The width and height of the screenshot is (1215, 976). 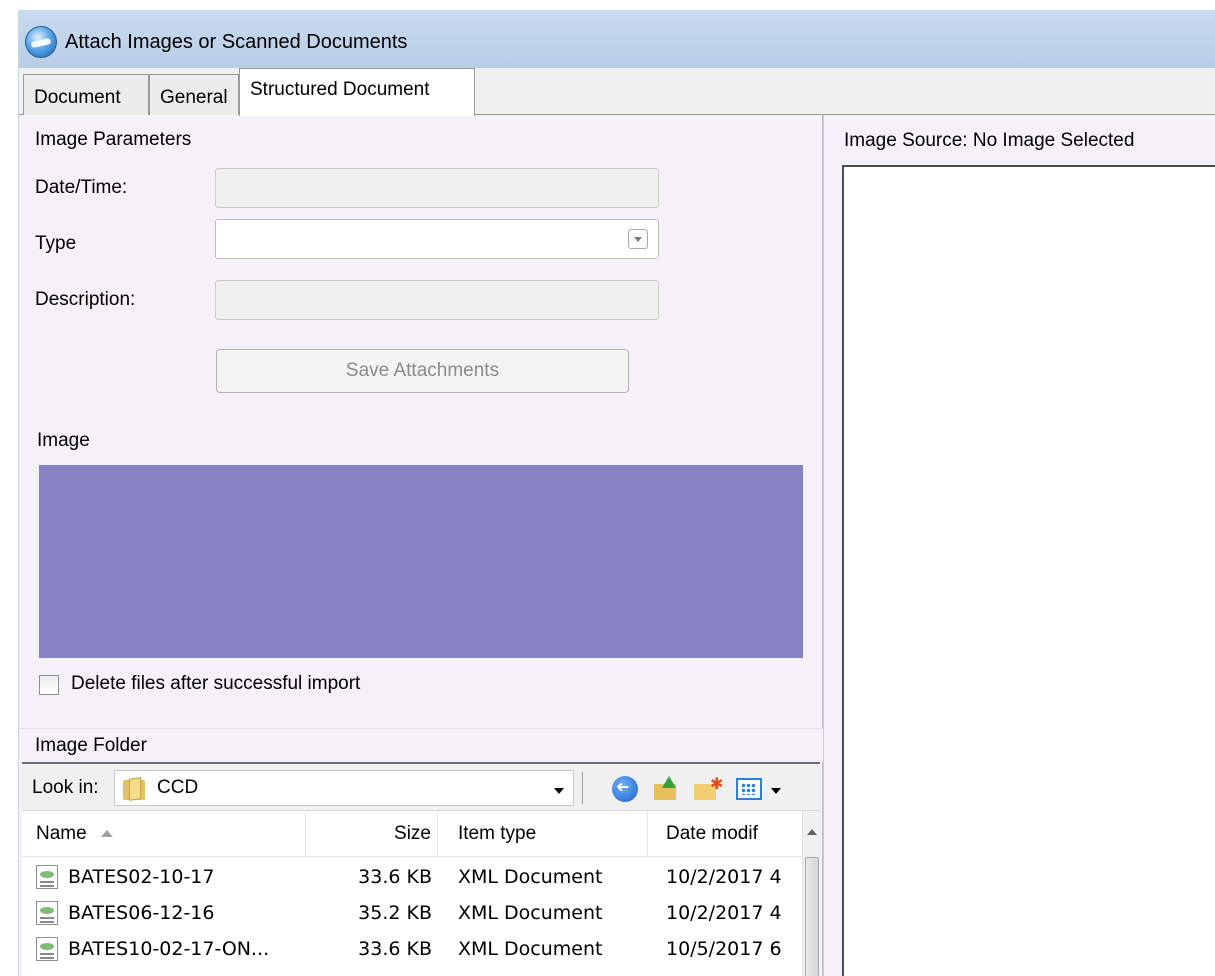 What do you see at coordinates (617, 39) in the screenshot?
I see `title-bar: Attach Images or Scanned Documents` at bounding box center [617, 39].